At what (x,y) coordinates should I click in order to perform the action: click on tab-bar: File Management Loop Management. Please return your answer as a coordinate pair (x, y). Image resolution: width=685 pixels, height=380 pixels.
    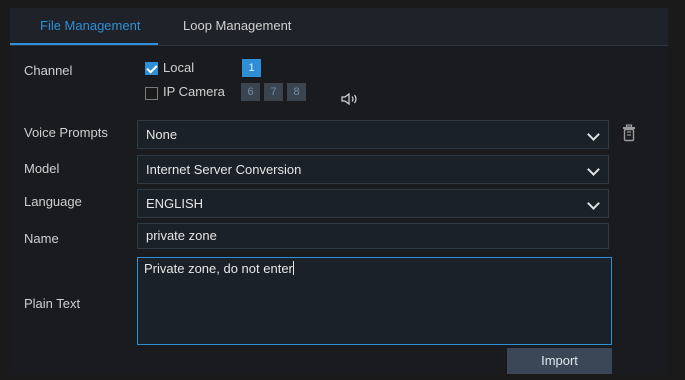
    Looking at the image, I should click on (339, 27).